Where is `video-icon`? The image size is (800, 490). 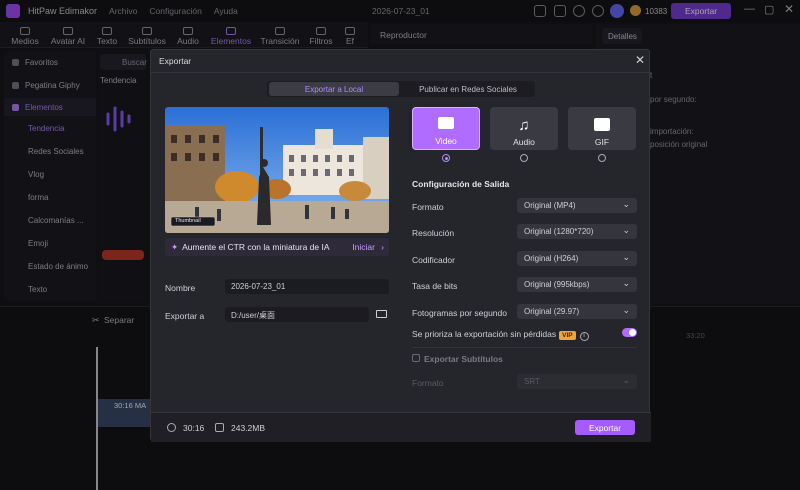
video-icon is located at coordinates (446, 123).